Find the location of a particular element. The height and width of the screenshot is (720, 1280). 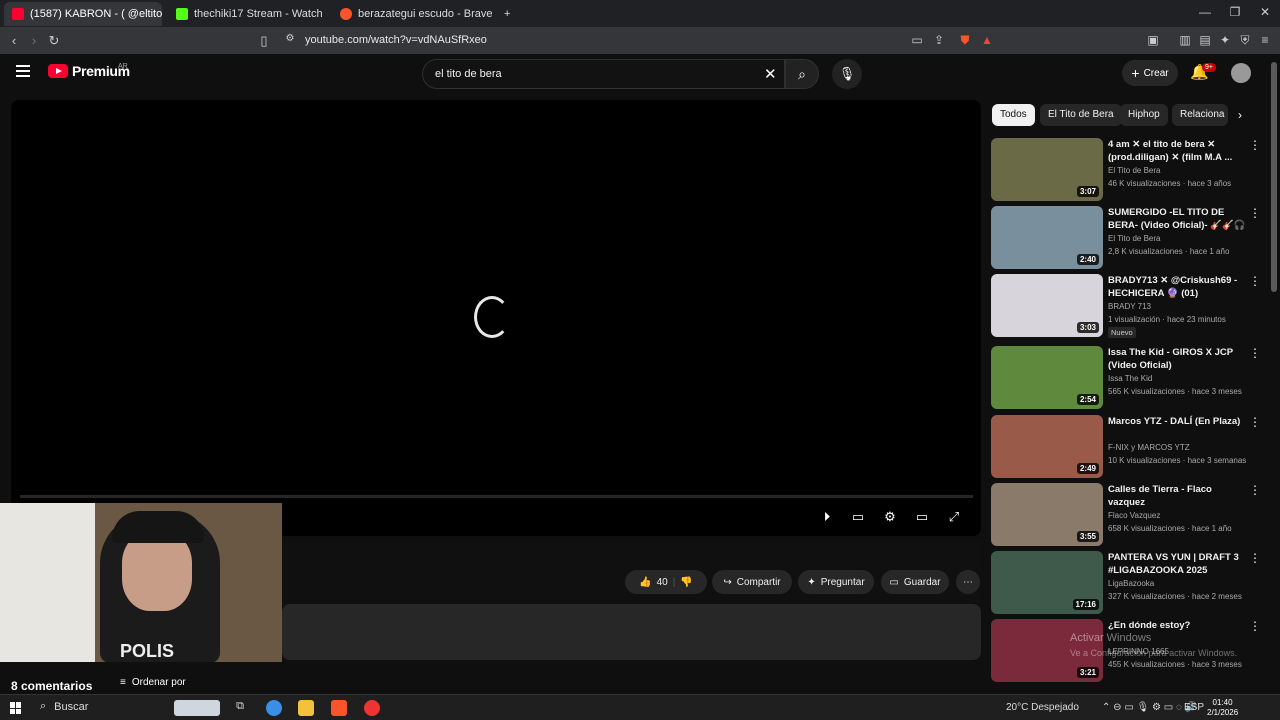

vpn-icon: ⛨ is located at coordinates (1245, 40).